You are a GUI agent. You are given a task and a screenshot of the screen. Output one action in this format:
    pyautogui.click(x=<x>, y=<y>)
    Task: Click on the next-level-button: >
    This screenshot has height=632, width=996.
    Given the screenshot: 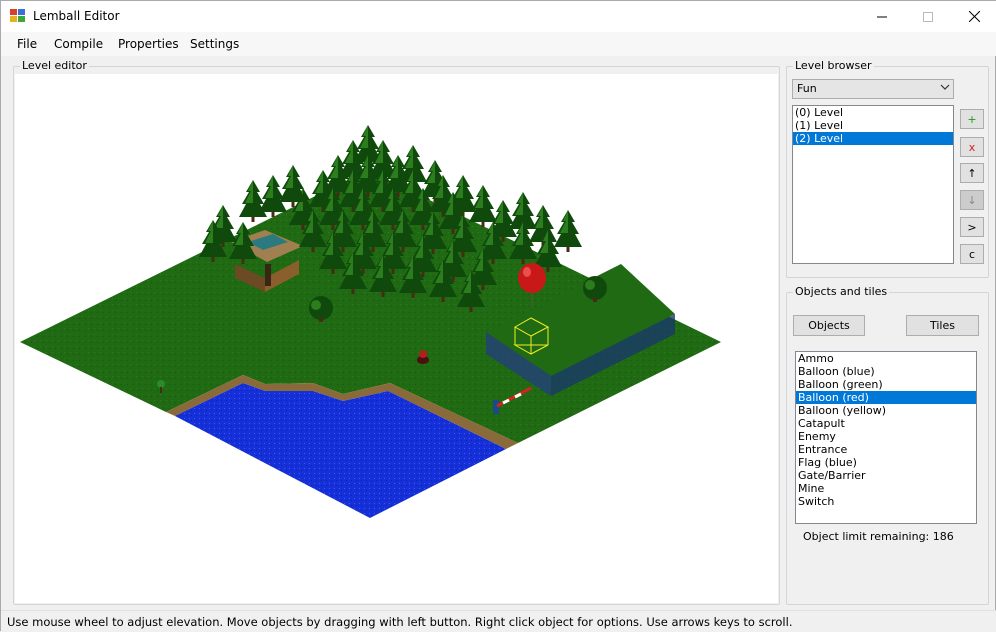 What is the action you would take?
    pyautogui.click(x=972, y=227)
    